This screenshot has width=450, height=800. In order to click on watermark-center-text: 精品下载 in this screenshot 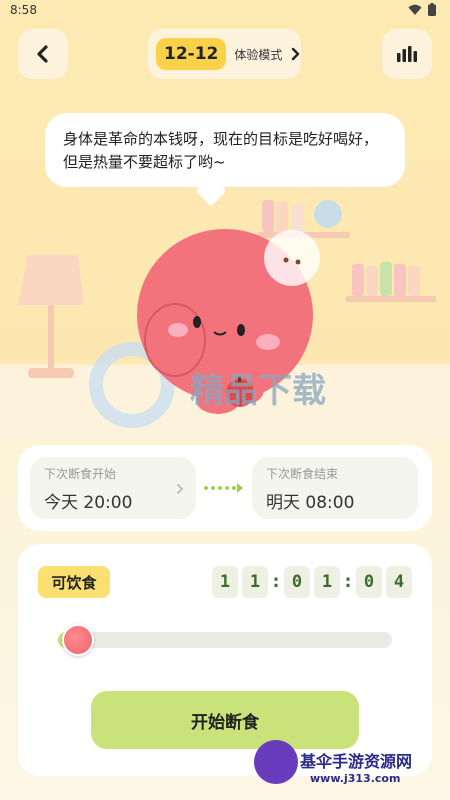, I will do `click(258, 391)`.